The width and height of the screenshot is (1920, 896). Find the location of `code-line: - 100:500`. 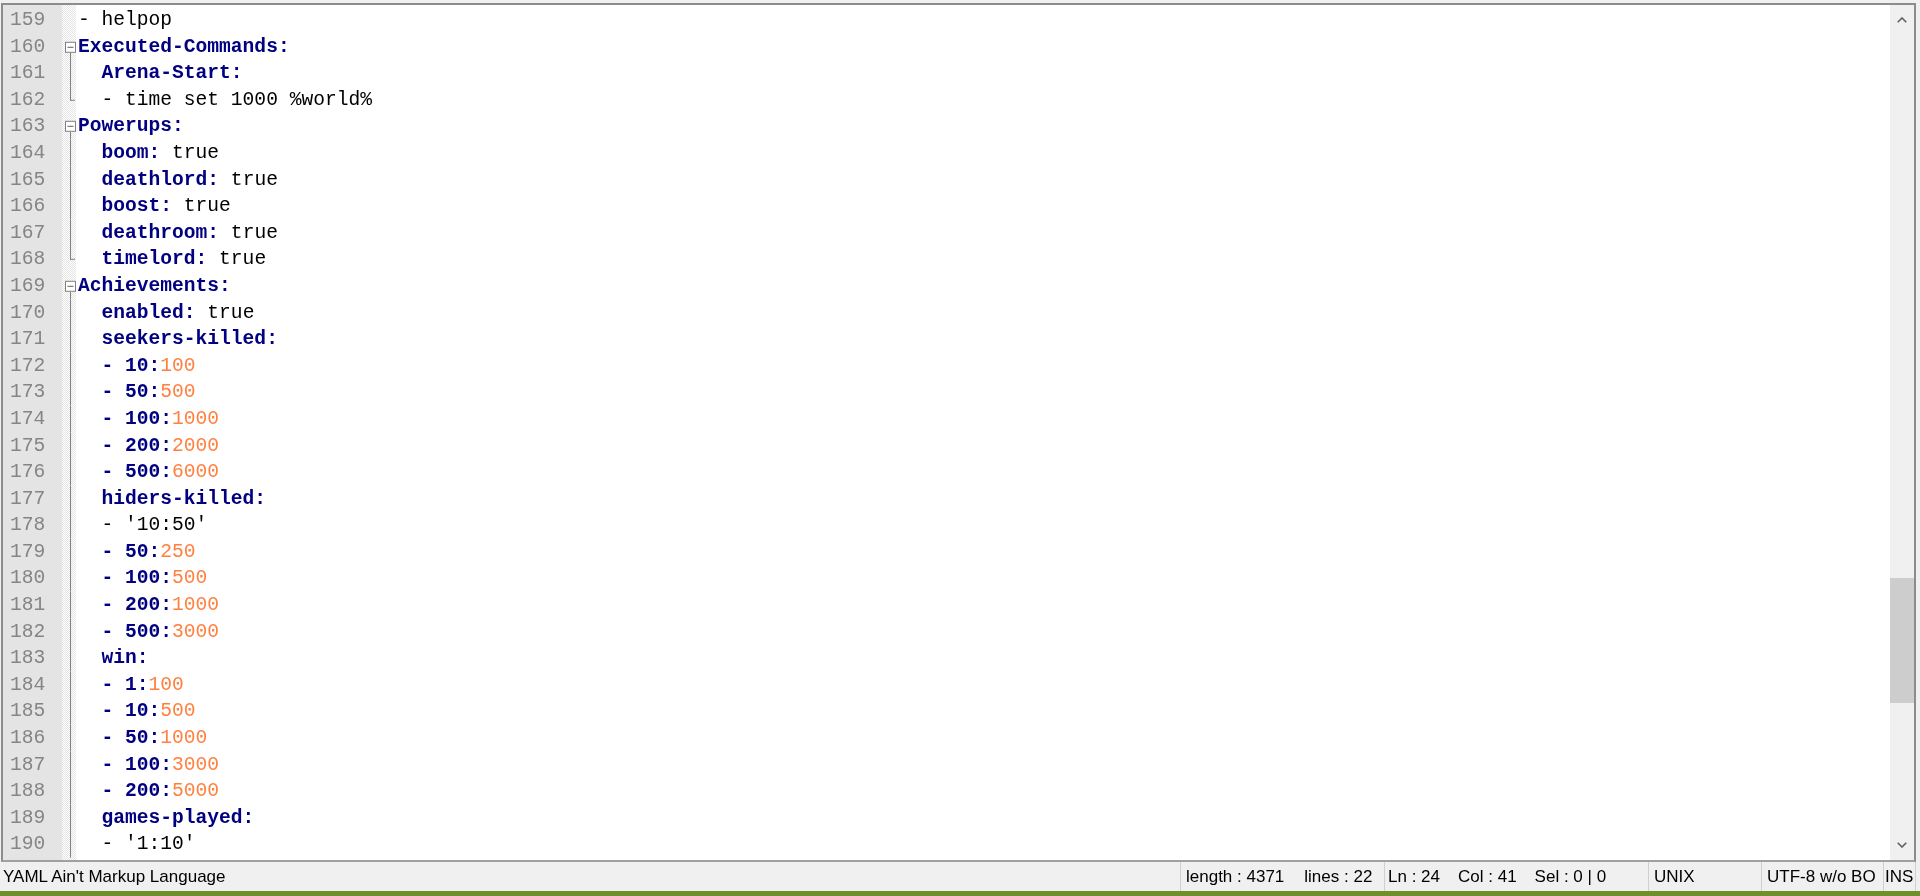

code-line: - 100:500 is located at coordinates (154, 579).